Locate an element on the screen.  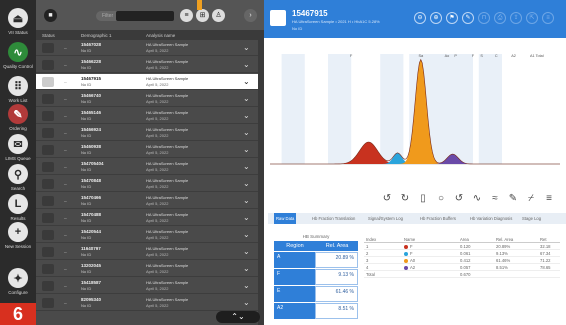
tab-4: Hb Variation Diagnosis is located at coordinates (491, 218).